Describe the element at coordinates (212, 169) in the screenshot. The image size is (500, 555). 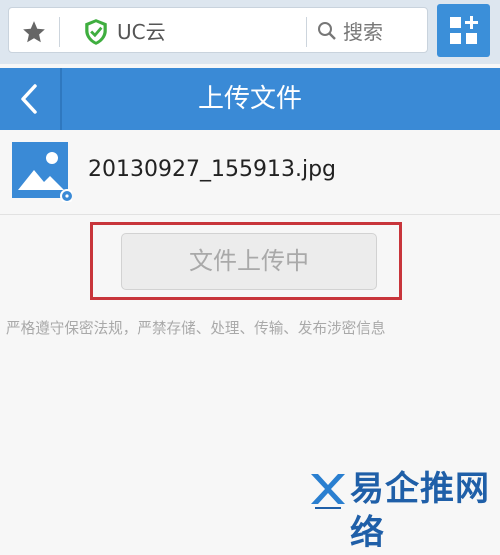
I see `file-name: 20130927_155913.jpg` at that location.